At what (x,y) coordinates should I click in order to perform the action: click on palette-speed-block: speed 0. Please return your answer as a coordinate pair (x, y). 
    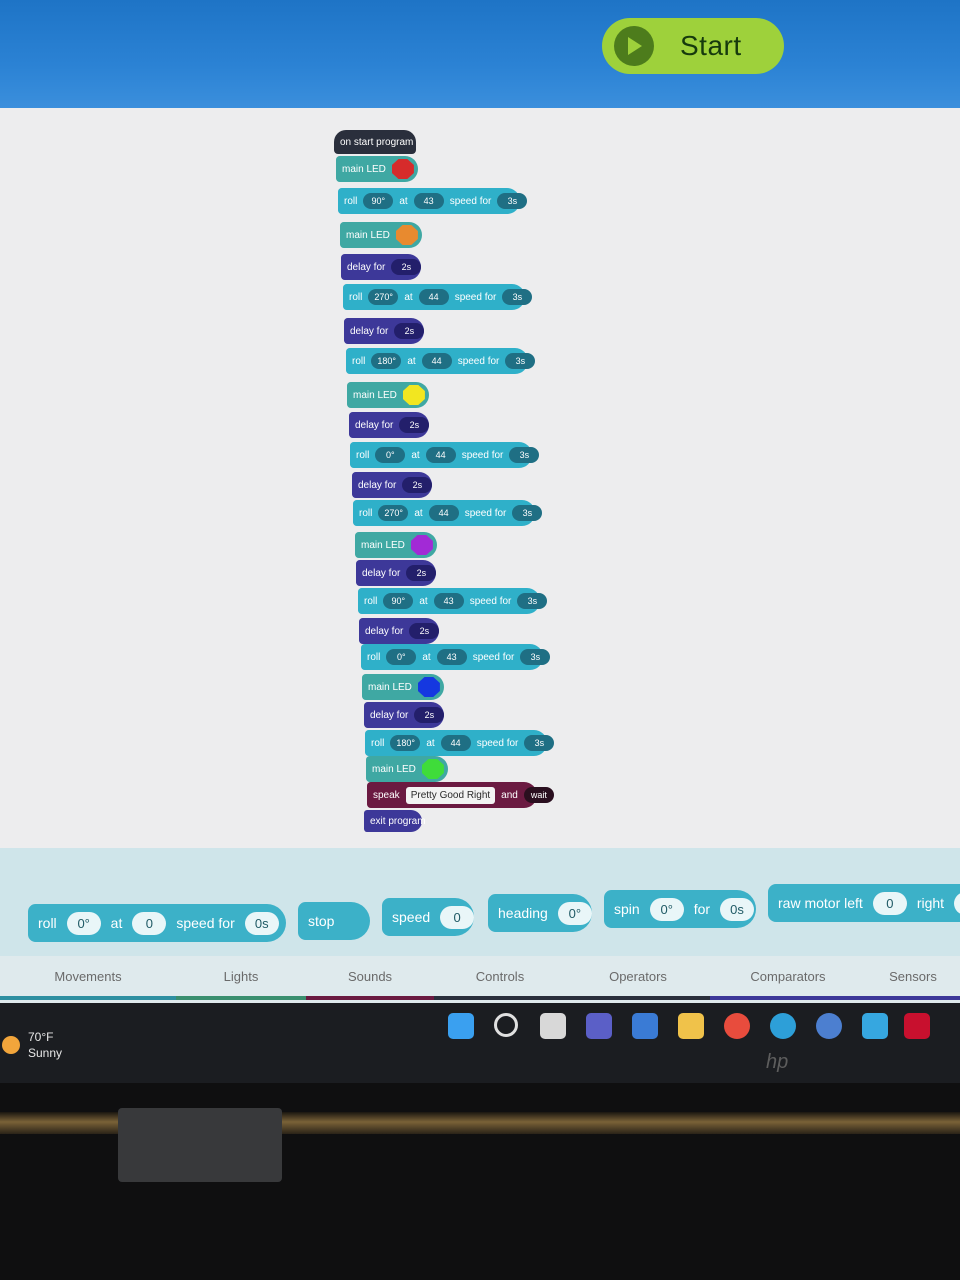
    Looking at the image, I should click on (428, 917).